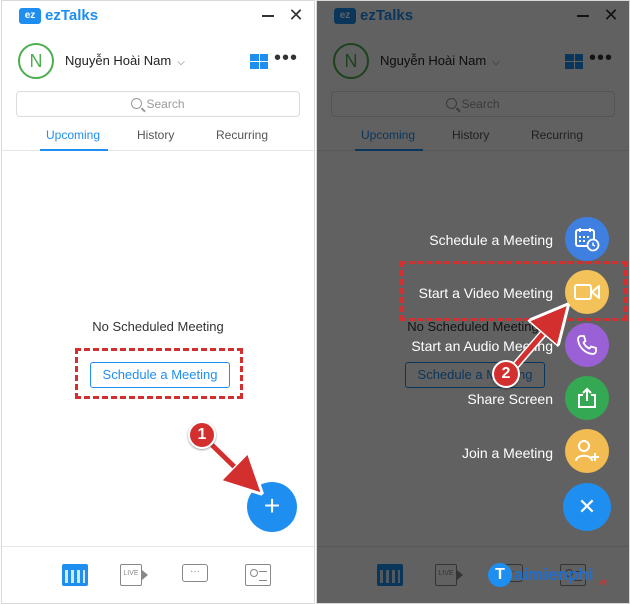  What do you see at coordinates (506, 374) in the screenshot?
I see `step-badge-2: 2` at bounding box center [506, 374].